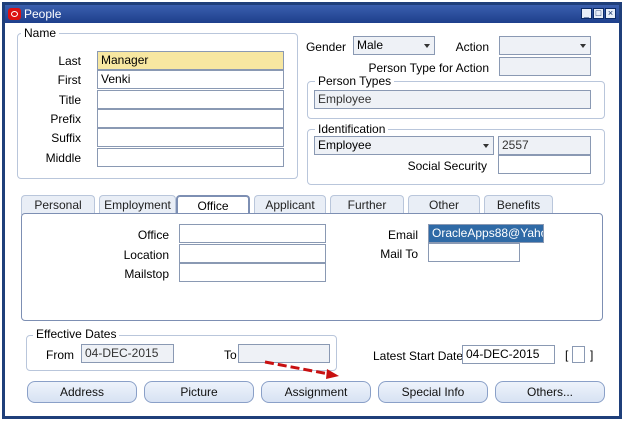  I want to click on employee-number-field: 2557, so click(544, 145).